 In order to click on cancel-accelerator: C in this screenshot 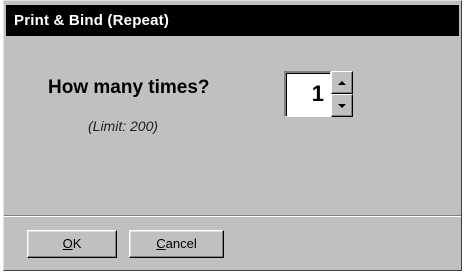, I will do `click(161, 243)`.